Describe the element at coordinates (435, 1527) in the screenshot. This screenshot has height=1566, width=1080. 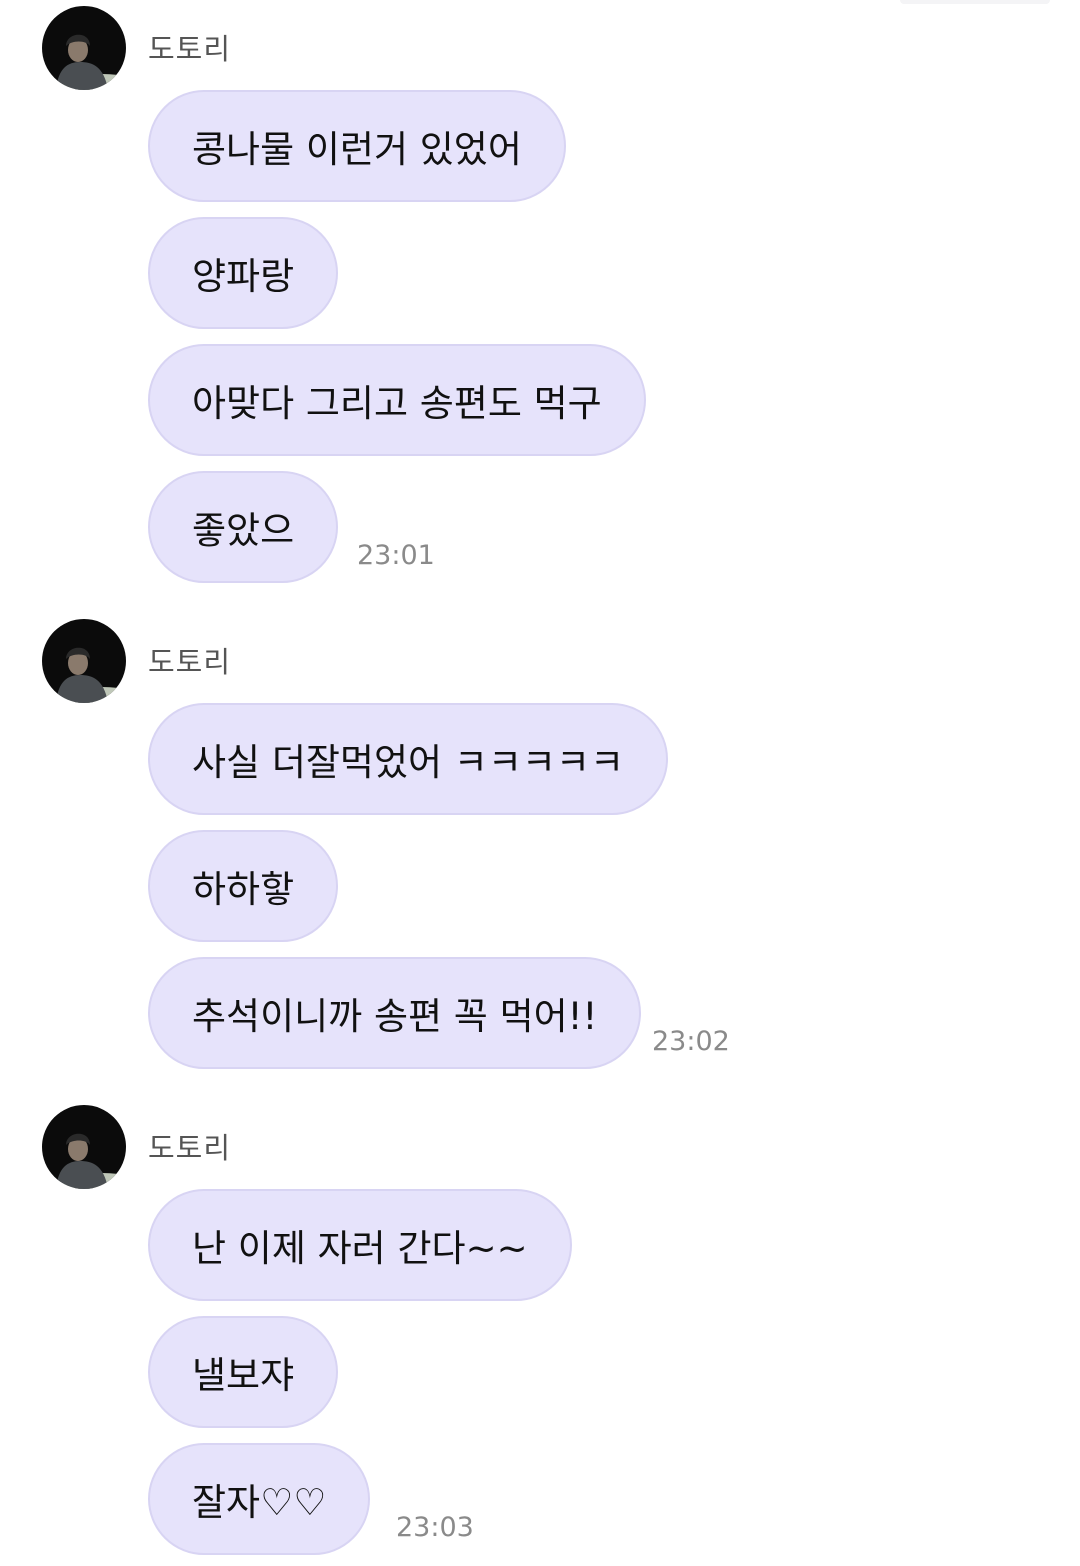
I see `message-timestamp: 23:03` at that location.